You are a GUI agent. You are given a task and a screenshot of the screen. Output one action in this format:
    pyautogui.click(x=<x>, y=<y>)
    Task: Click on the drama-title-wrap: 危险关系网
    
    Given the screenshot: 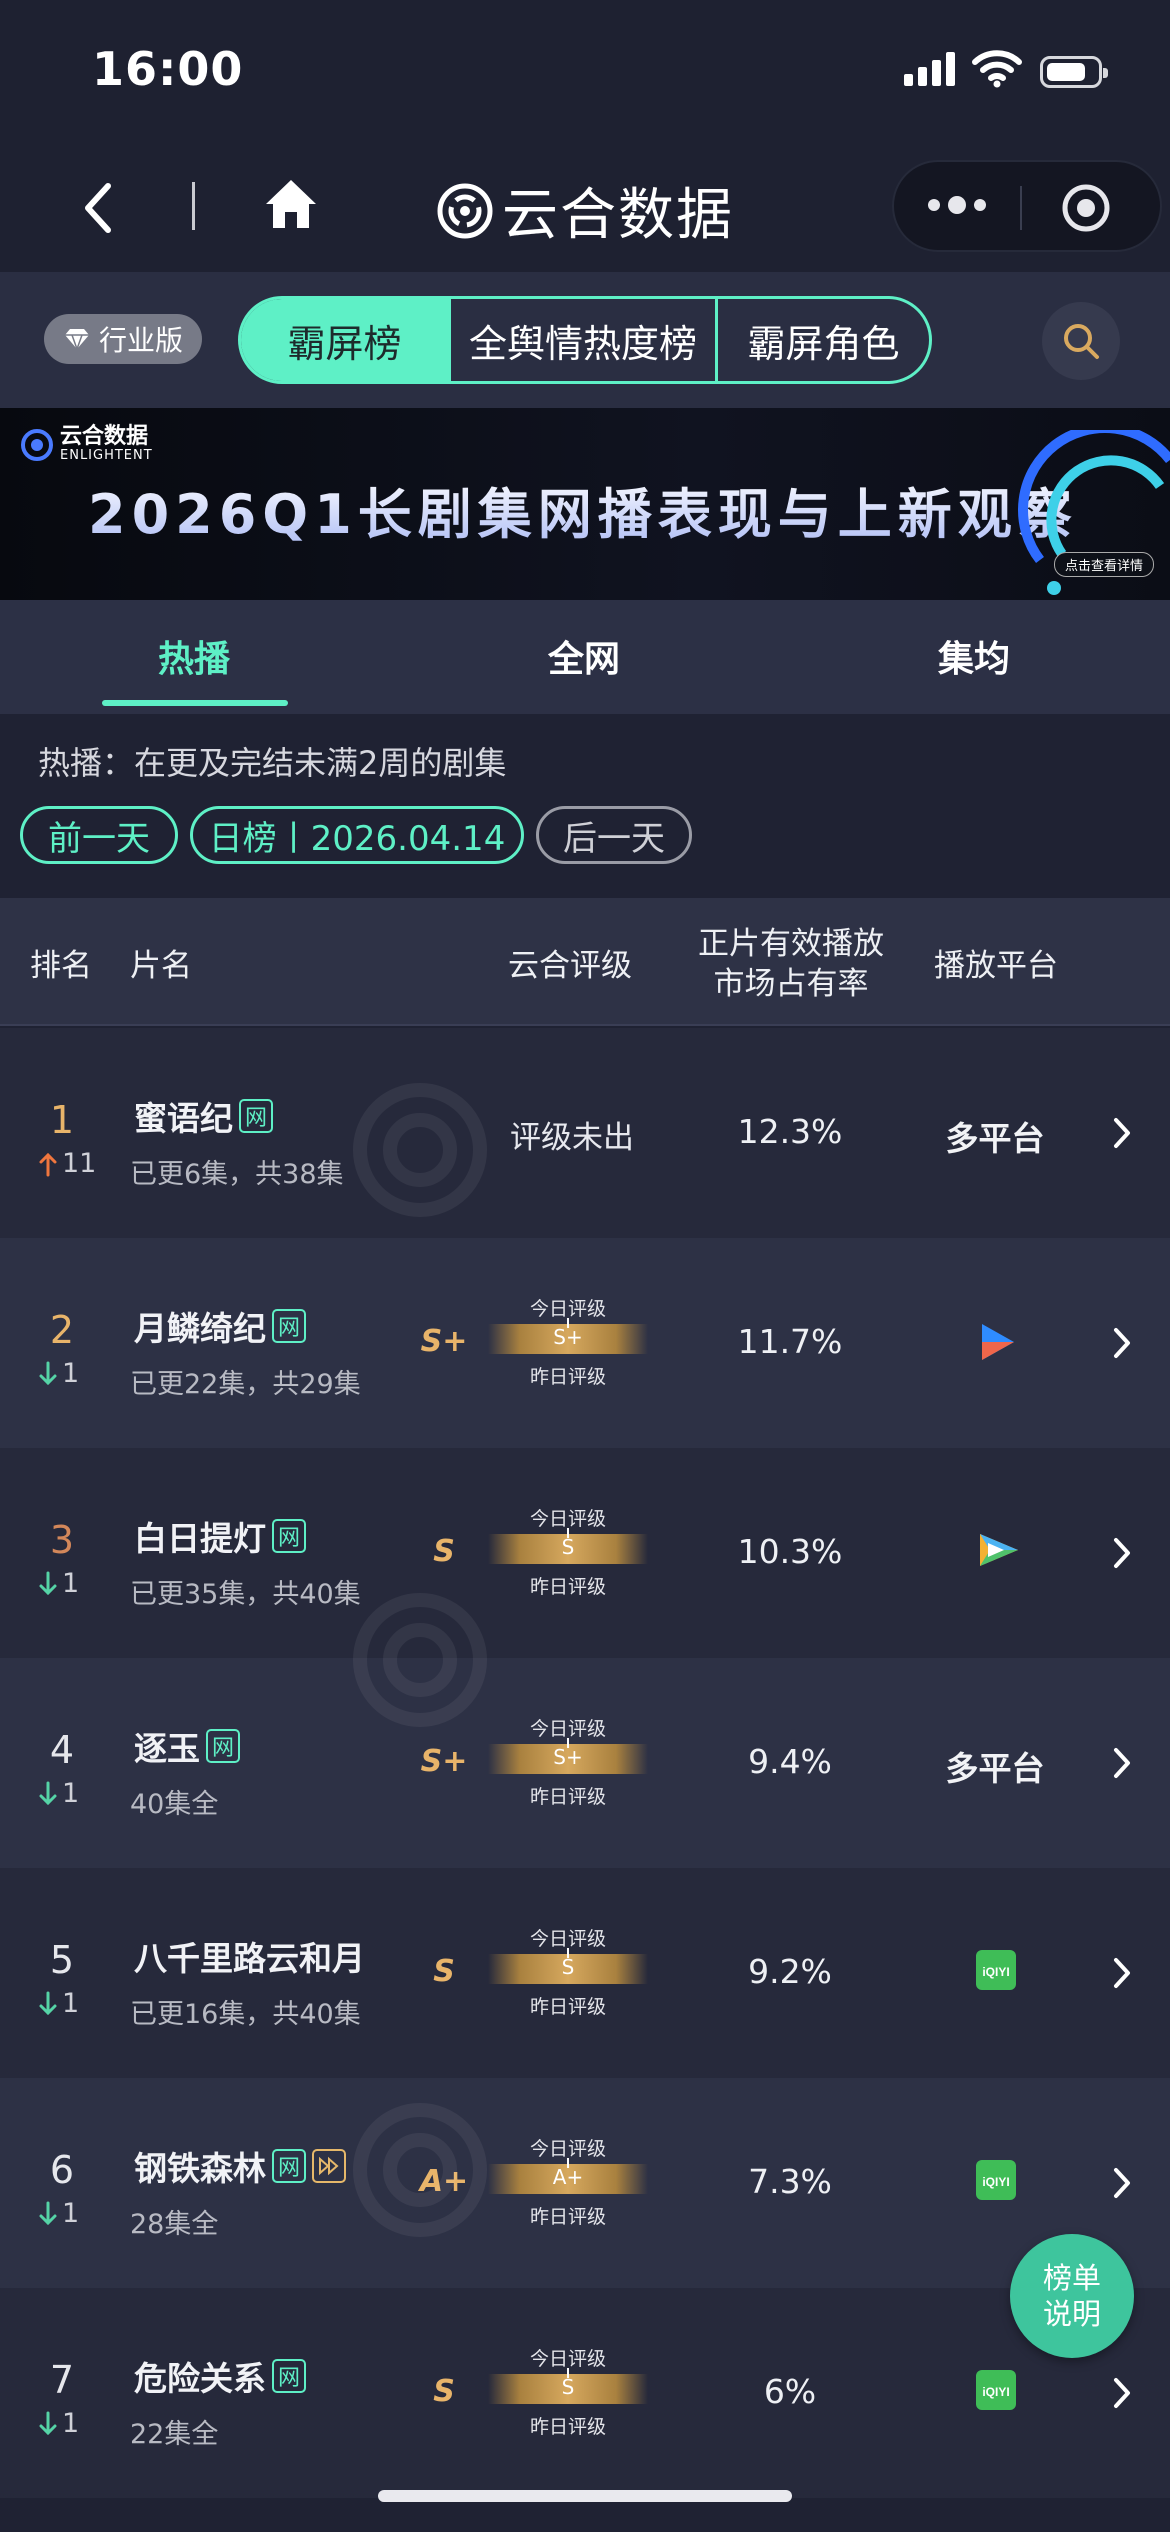 What is the action you would take?
    pyautogui.click(x=220, y=2376)
    